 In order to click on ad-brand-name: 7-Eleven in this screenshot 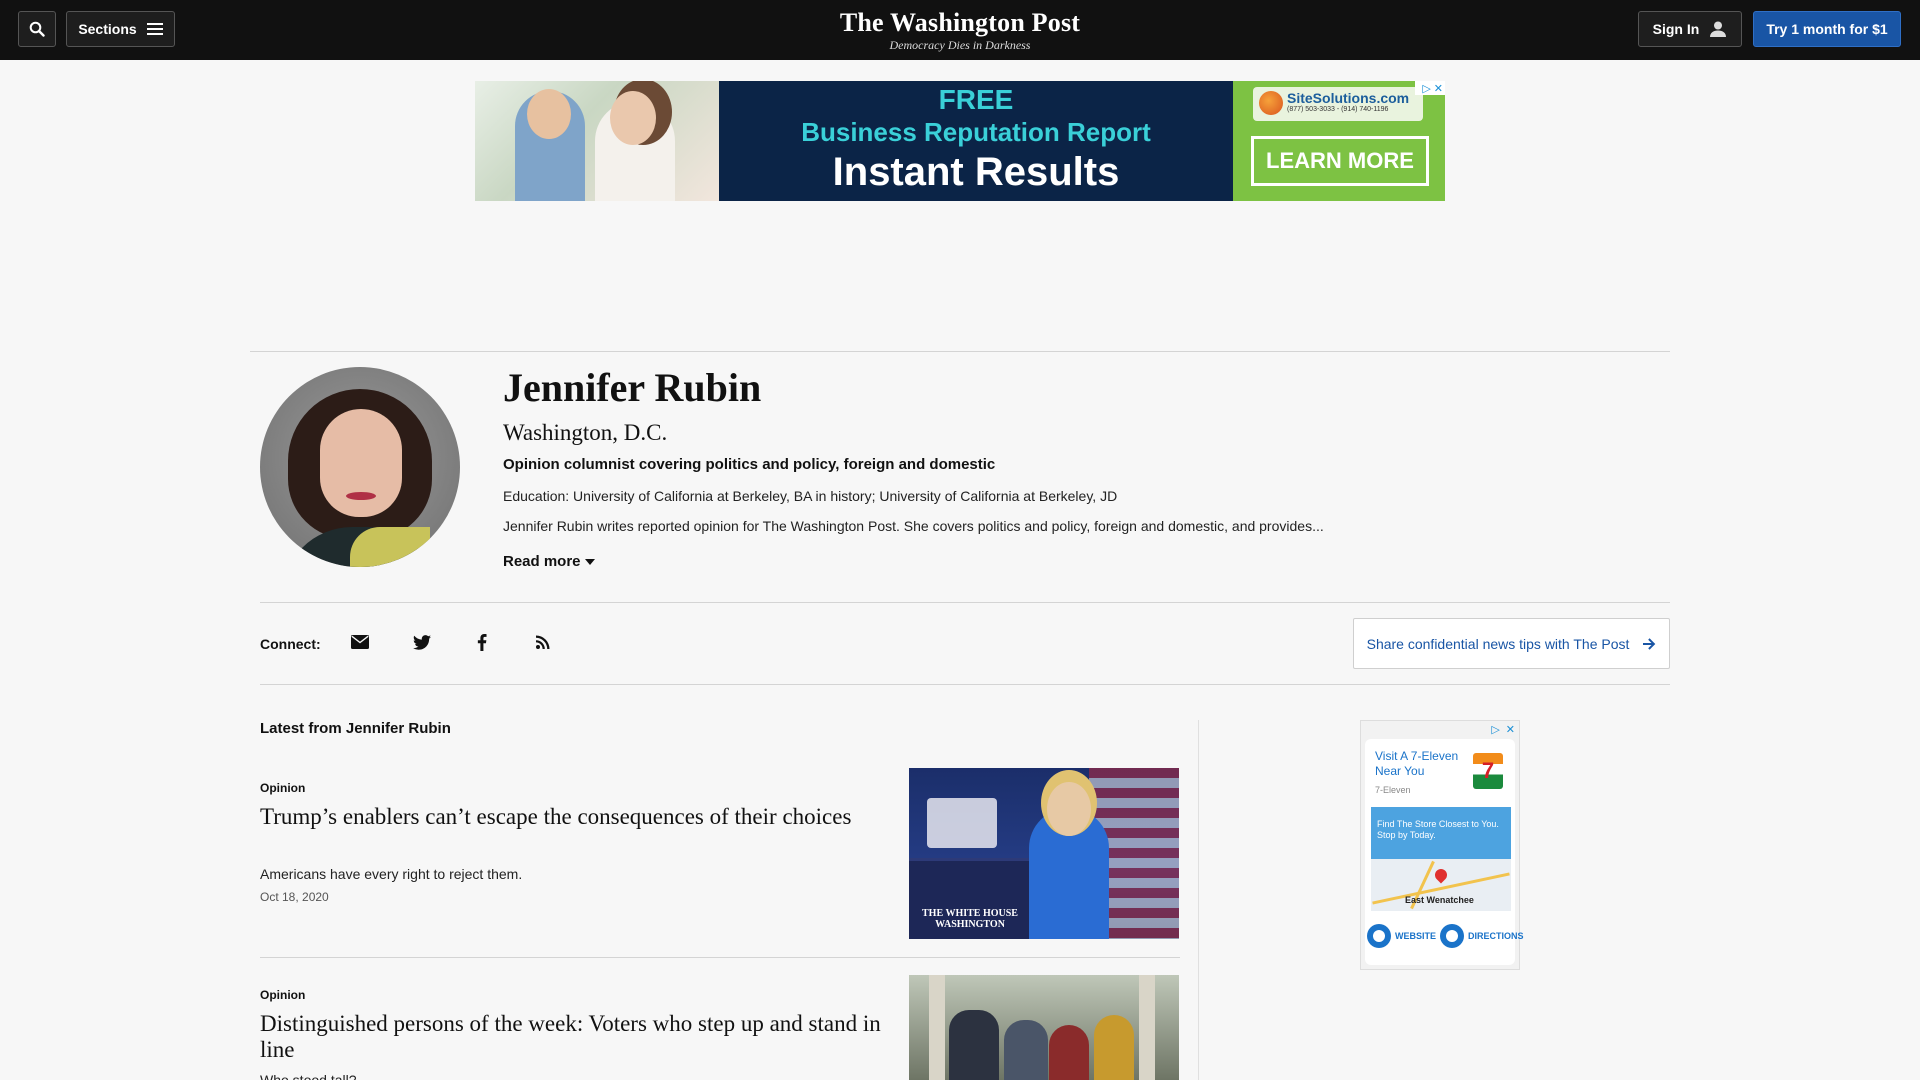, I will do `click(1393, 790)`.